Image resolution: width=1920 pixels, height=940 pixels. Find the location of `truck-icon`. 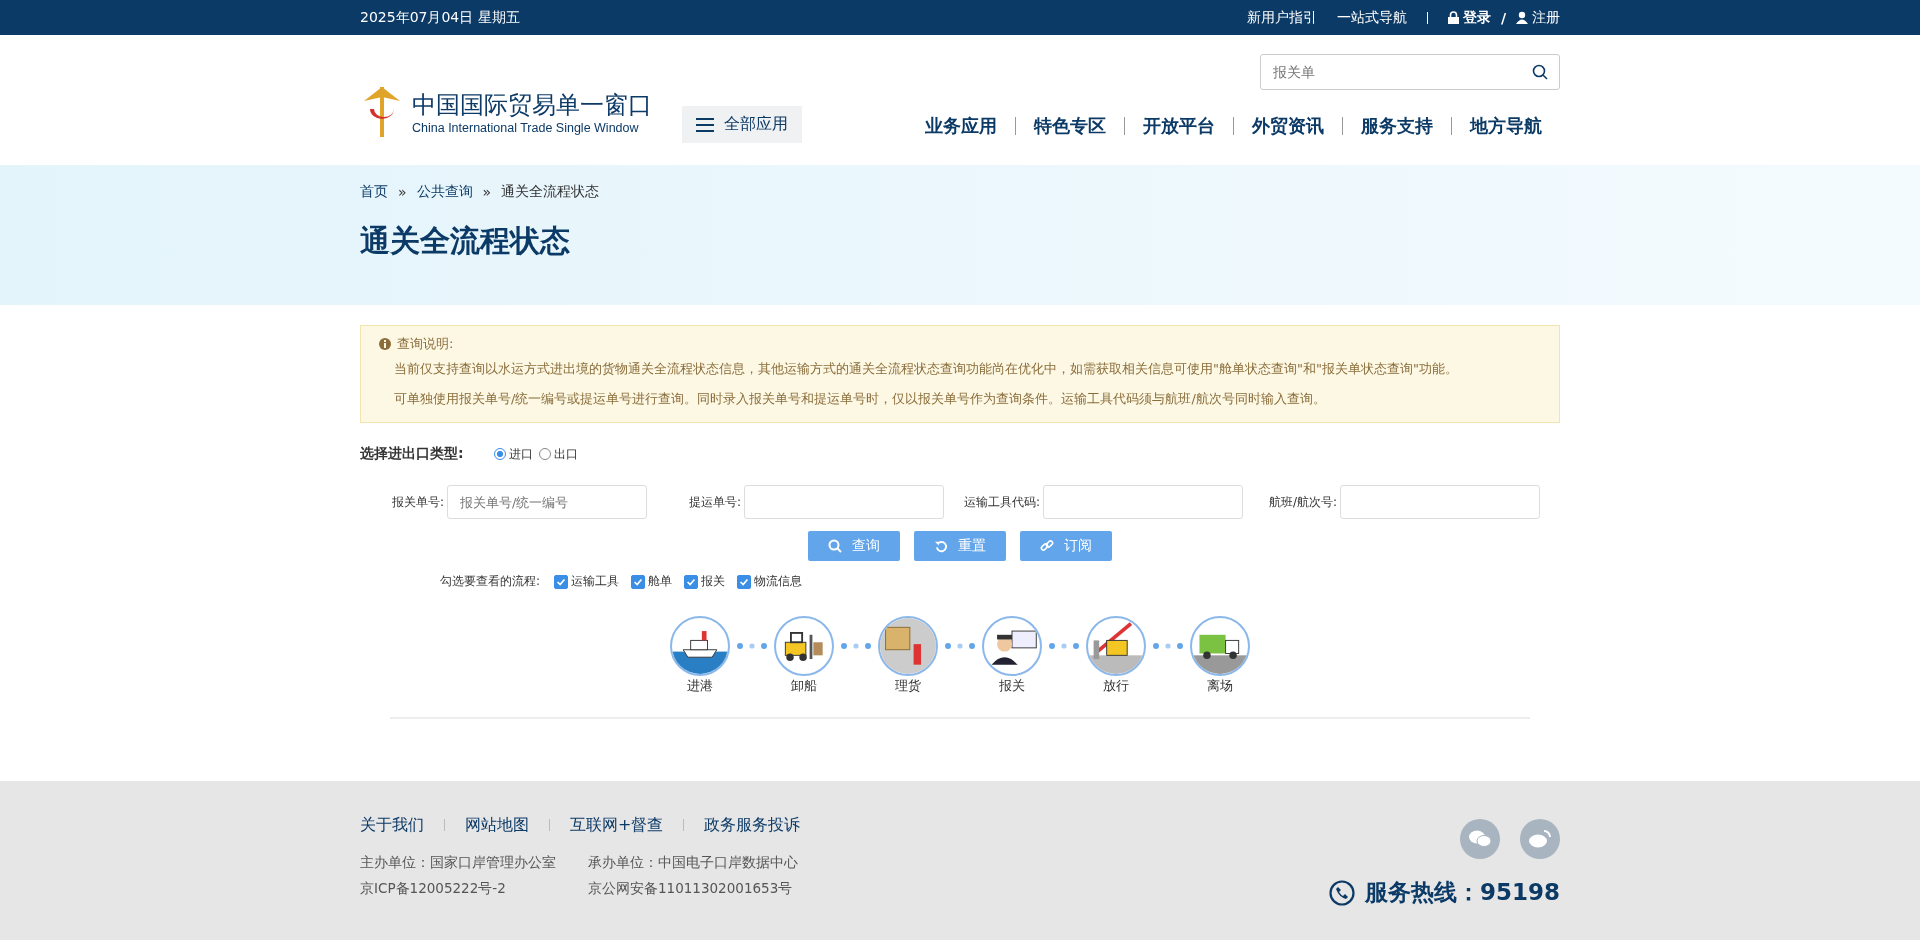

truck-icon is located at coordinates (1220, 646).